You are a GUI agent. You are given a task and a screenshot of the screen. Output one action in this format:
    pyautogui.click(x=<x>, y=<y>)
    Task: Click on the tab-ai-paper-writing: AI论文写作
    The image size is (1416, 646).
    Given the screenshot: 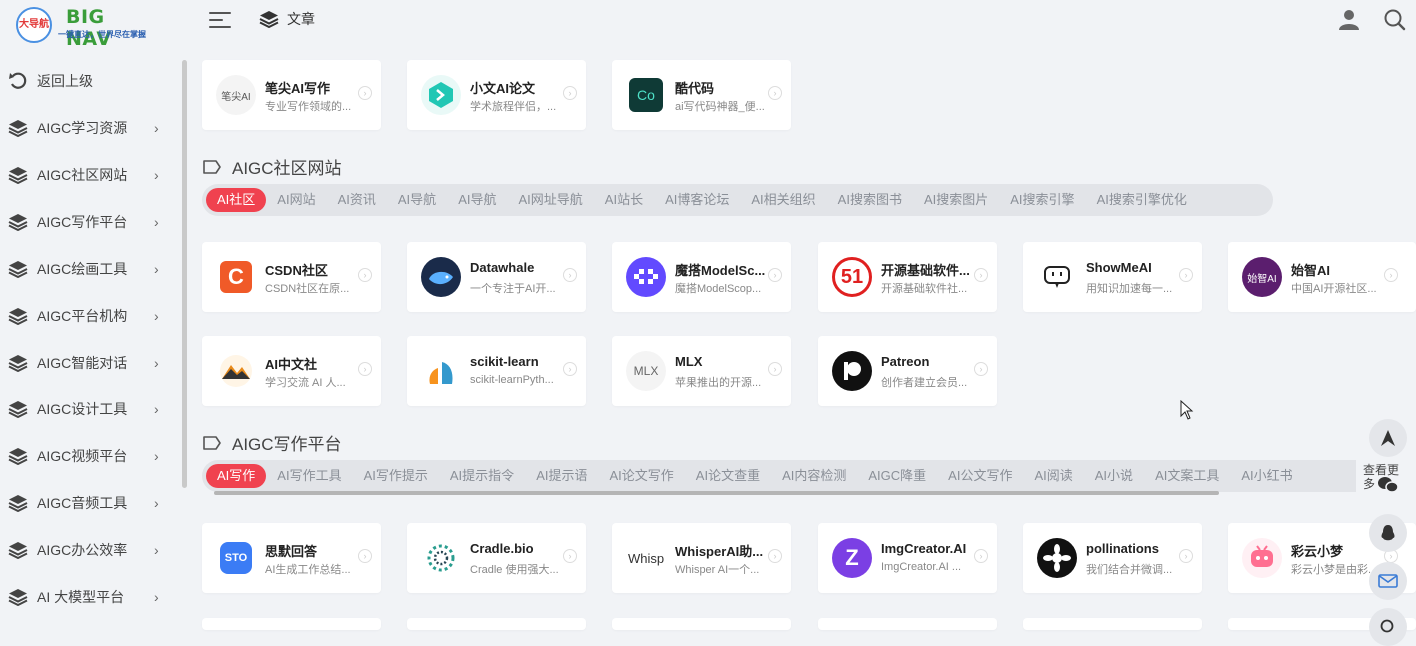 What is the action you would take?
    pyautogui.click(x=641, y=476)
    